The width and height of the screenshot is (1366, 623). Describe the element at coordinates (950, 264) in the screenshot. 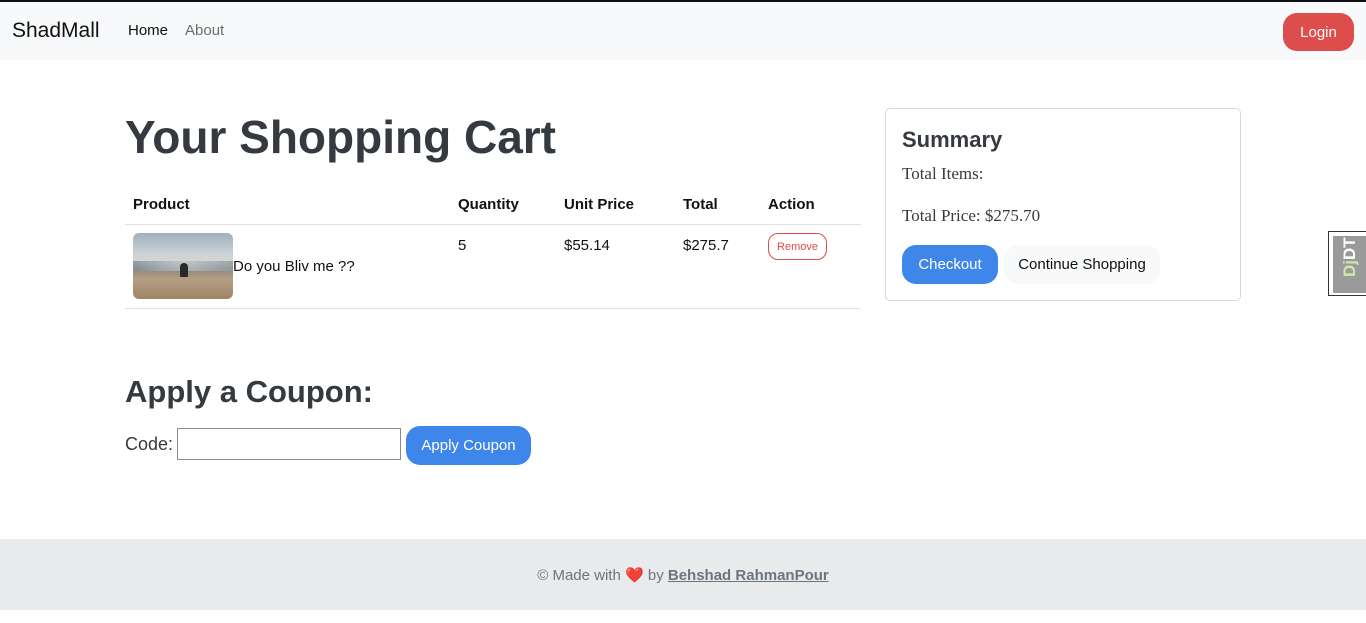

I see `checkout-button: Checkout` at that location.